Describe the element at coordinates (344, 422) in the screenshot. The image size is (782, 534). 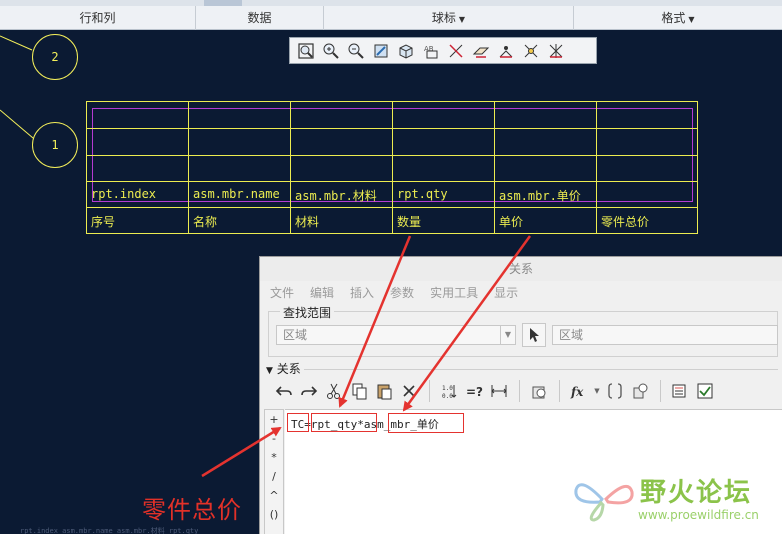
I see `highlight-box-qty` at that location.